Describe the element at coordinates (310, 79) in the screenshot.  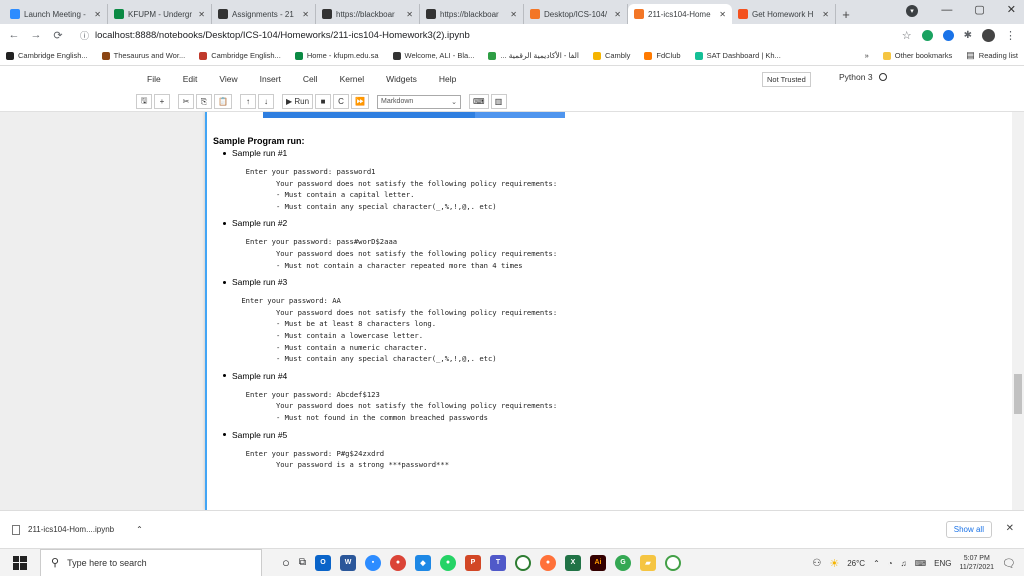
I see `menu-cell: Cell` at that location.